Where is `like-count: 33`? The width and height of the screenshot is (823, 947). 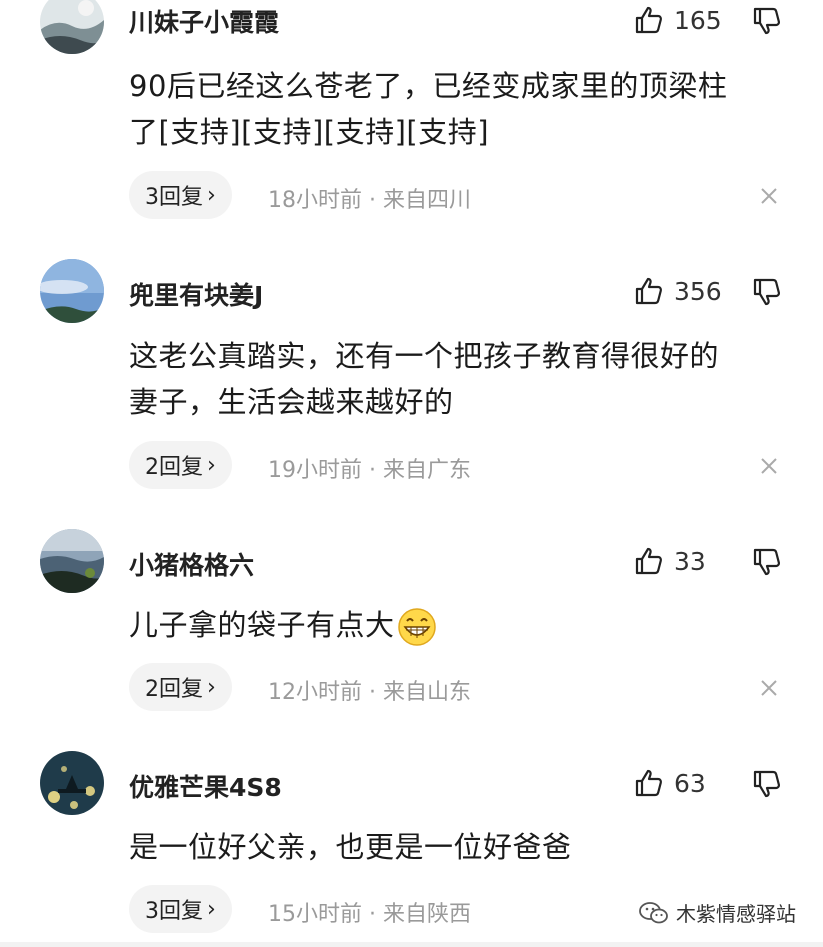 like-count: 33 is located at coordinates (690, 561).